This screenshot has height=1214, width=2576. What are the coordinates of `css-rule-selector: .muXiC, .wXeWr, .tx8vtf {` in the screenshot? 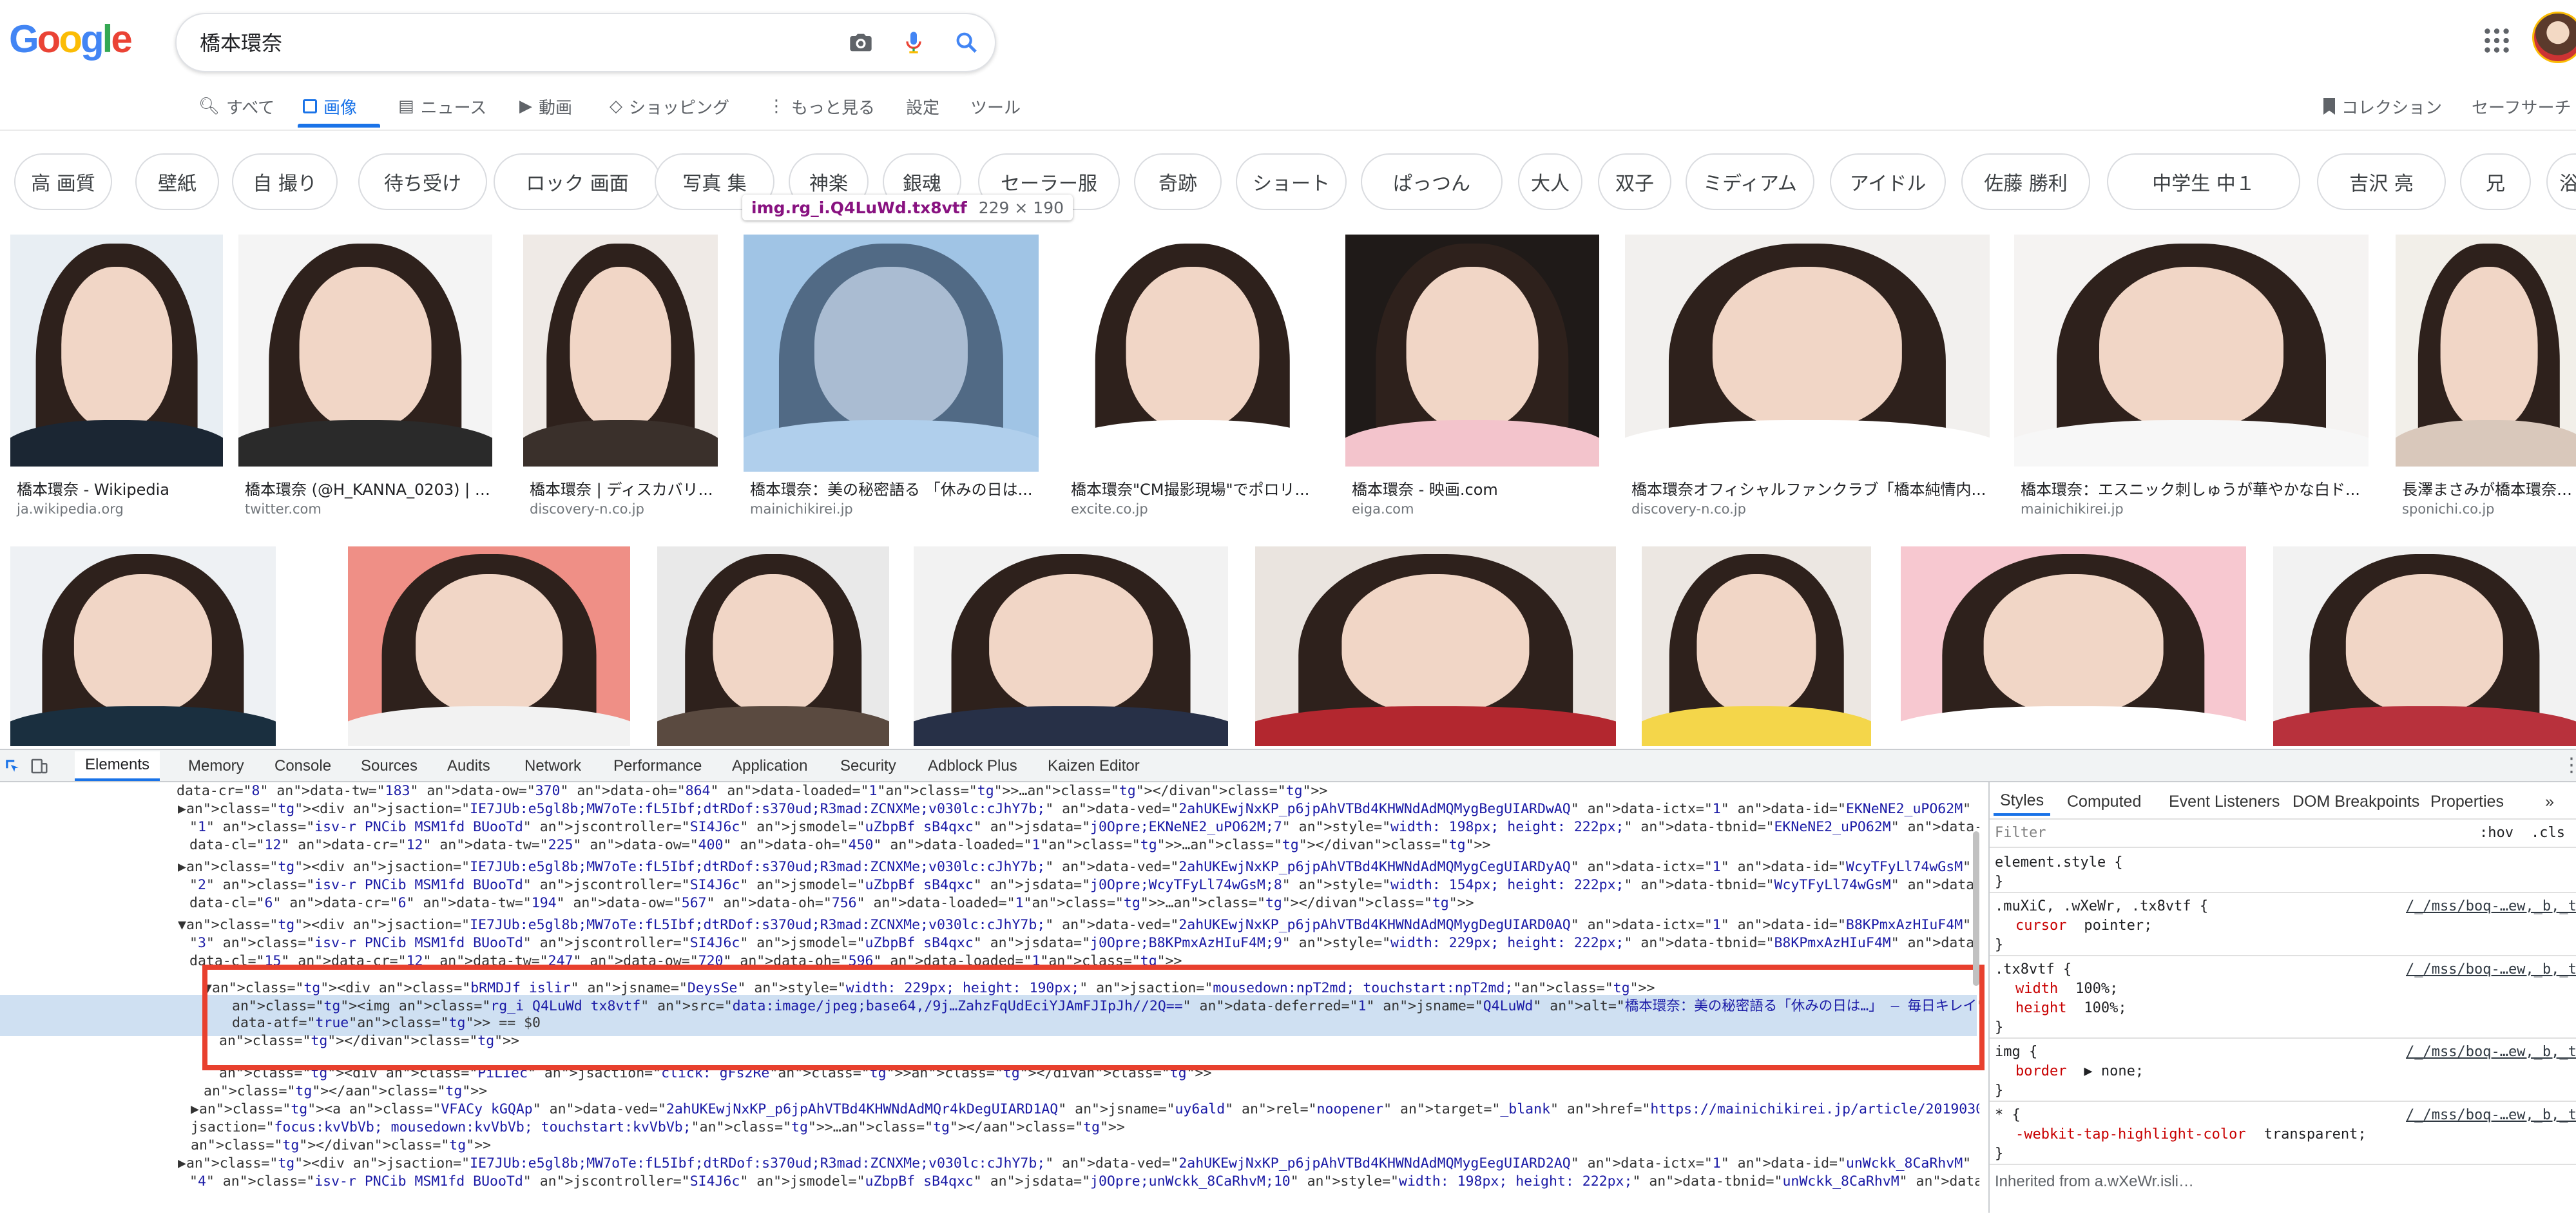 It's located at (2101, 906).